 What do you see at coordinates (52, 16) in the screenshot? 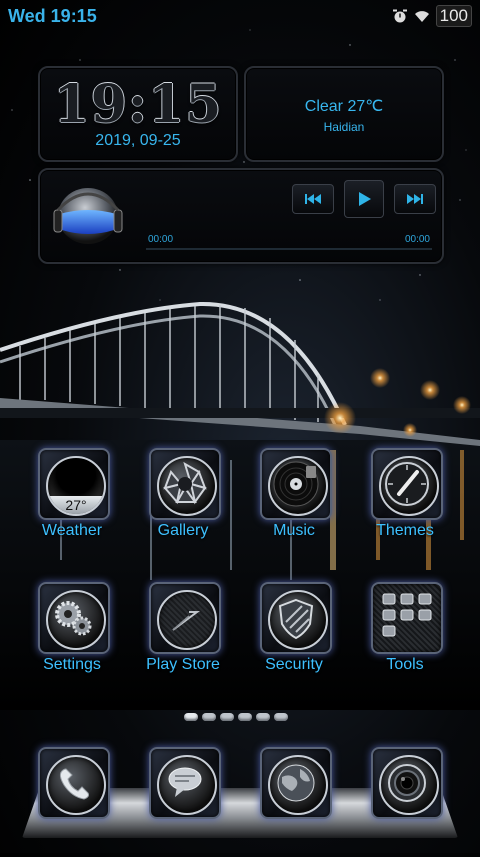
I see `status-time: Wed 19:15` at bounding box center [52, 16].